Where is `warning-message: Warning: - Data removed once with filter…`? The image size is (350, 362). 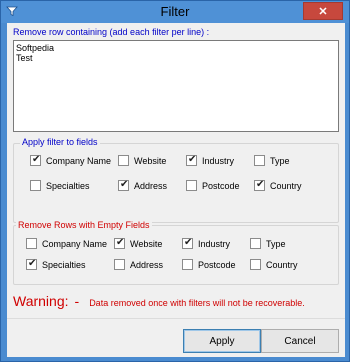 warning-message: Warning: - Data removed once with filter… is located at coordinates (159, 301).